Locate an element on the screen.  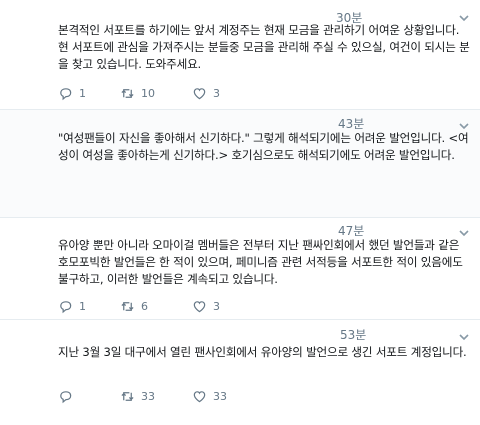
tweet-actions: 33 33 is located at coordinates (218, 396).